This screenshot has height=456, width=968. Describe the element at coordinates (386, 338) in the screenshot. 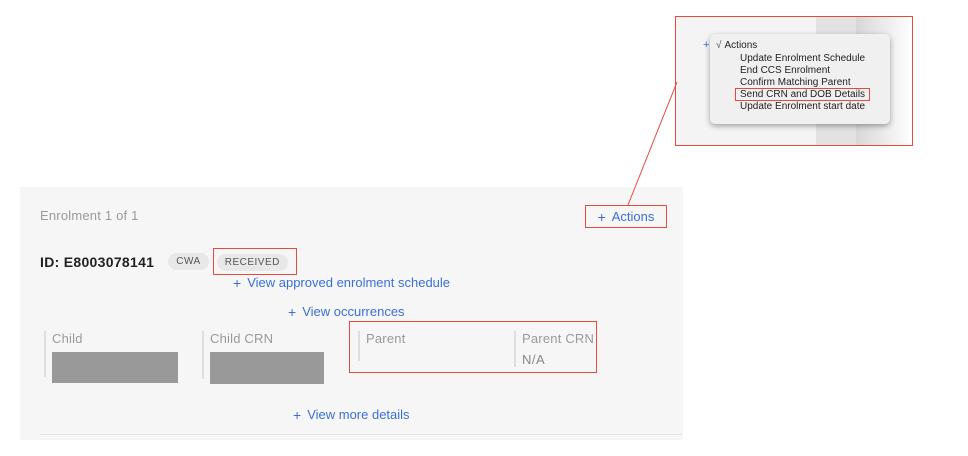

I see `parent-label: Parent` at that location.